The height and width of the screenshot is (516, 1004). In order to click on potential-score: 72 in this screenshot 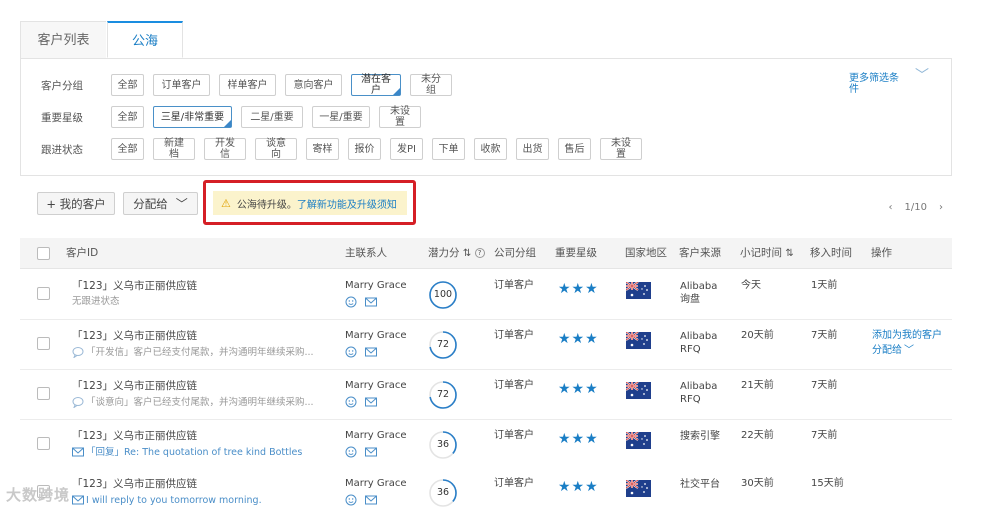, I will do `click(443, 394)`.